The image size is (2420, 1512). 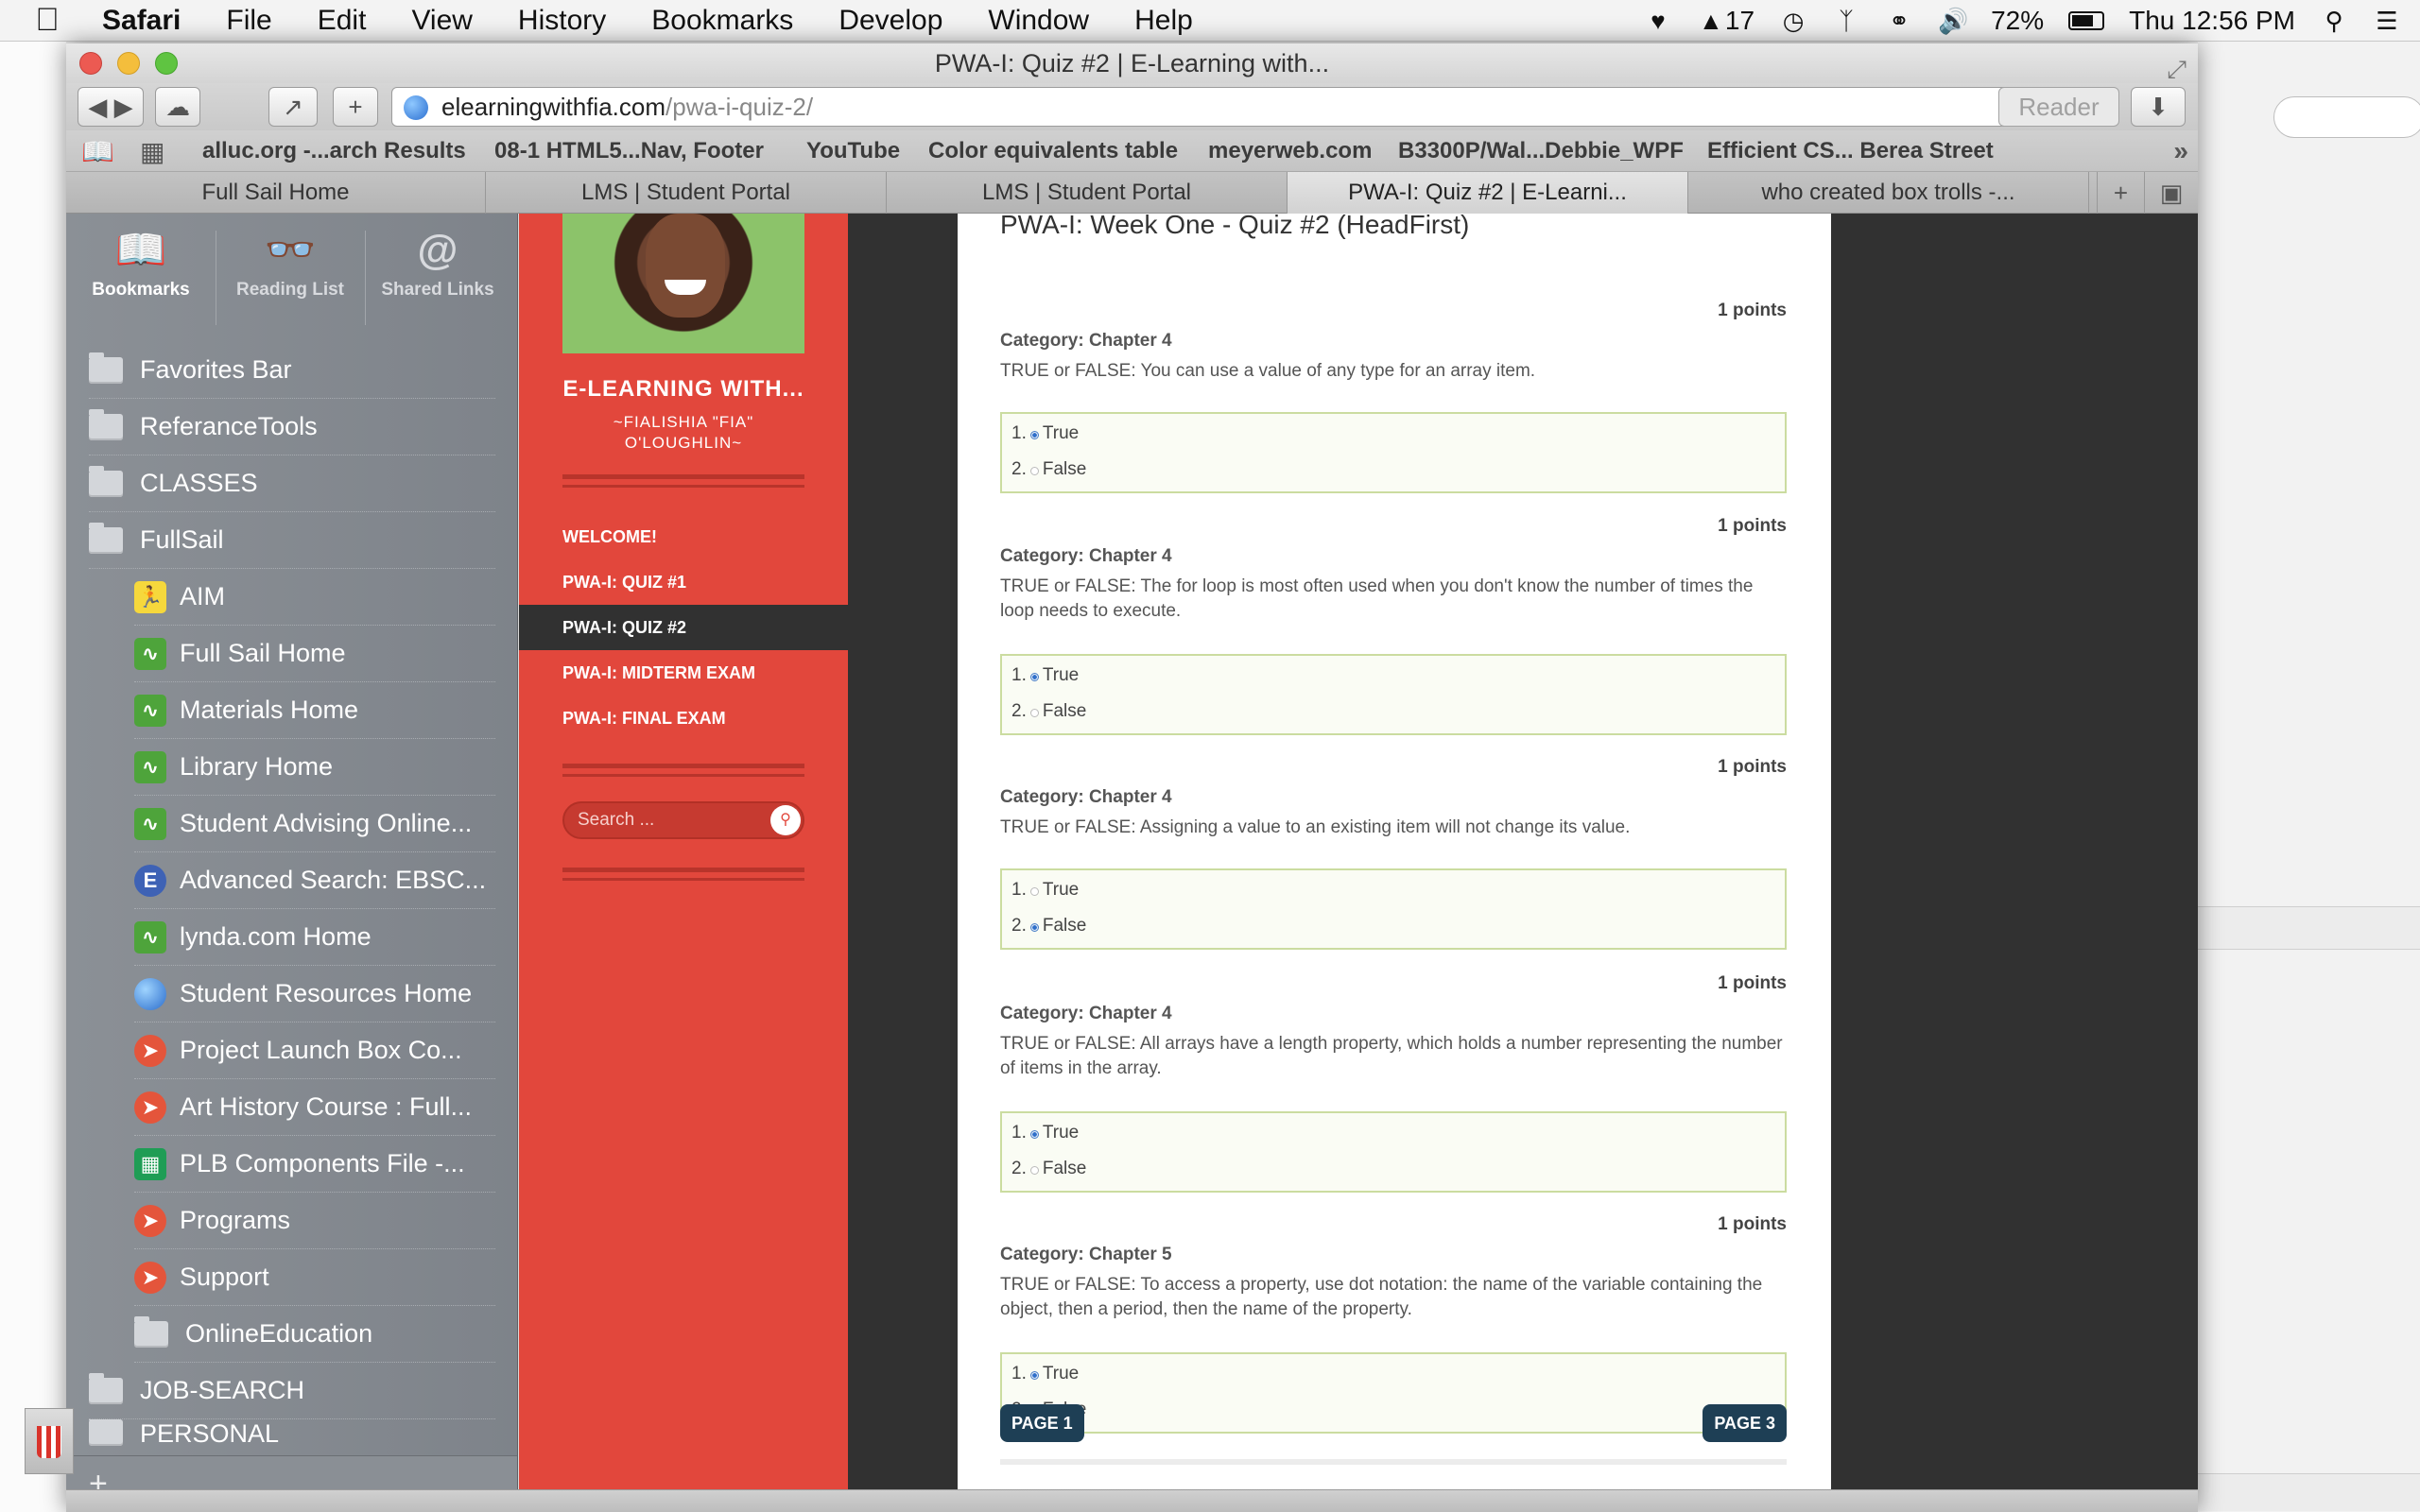 What do you see at coordinates (141, 278) in the screenshot?
I see `sidebar-tab-bookmarks: 📖 Bookmarks` at bounding box center [141, 278].